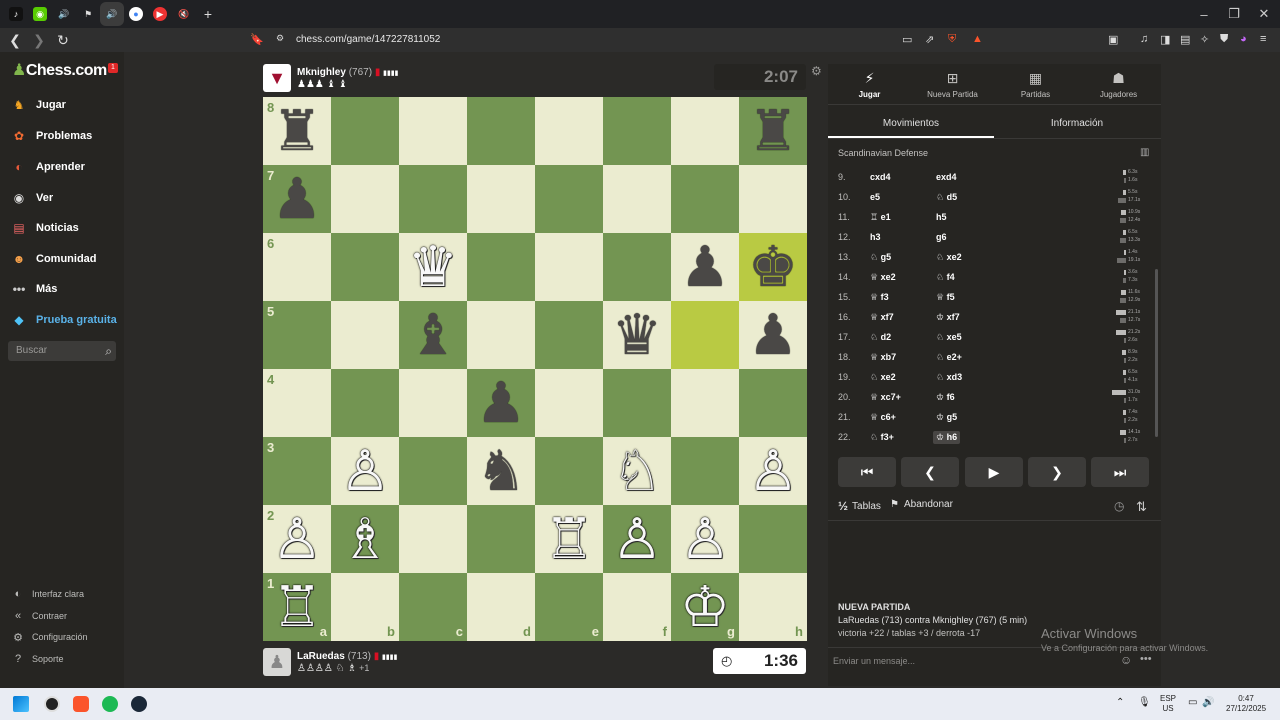 This screenshot has height=720, width=1280. What do you see at coordinates (433, 607) in the screenshot?
I see `square-c1: c` at bounding box center [433, 607].